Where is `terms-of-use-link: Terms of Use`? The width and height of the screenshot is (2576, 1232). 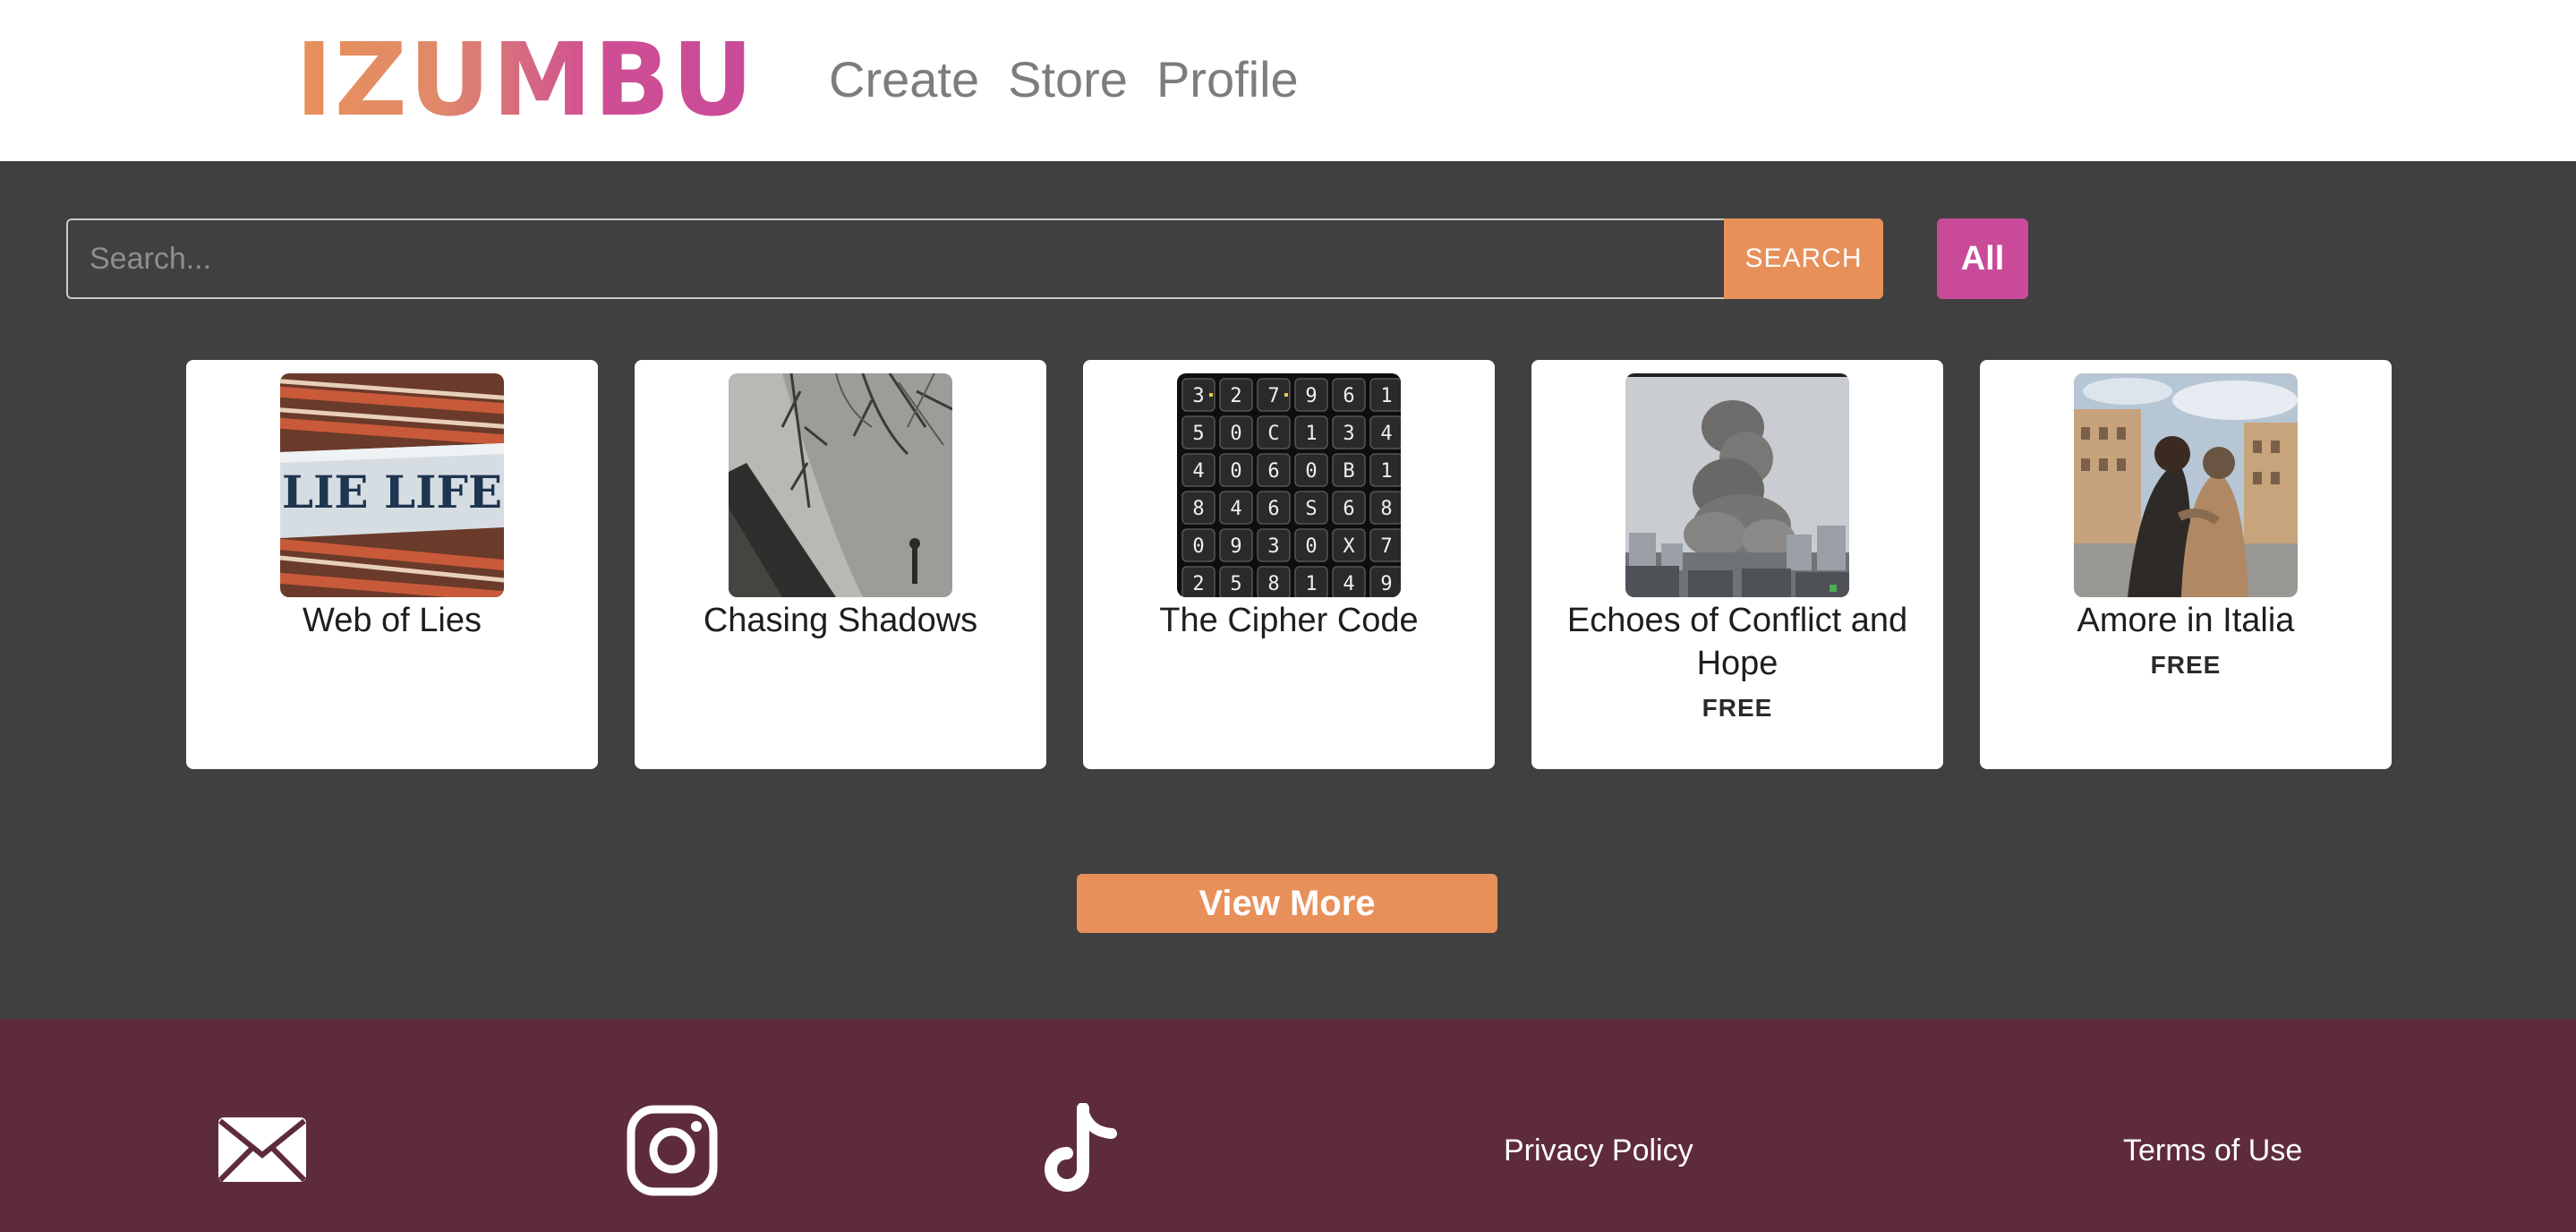
terms-of-use-link: Terms of Use is located at coordinates (2212, 1151).